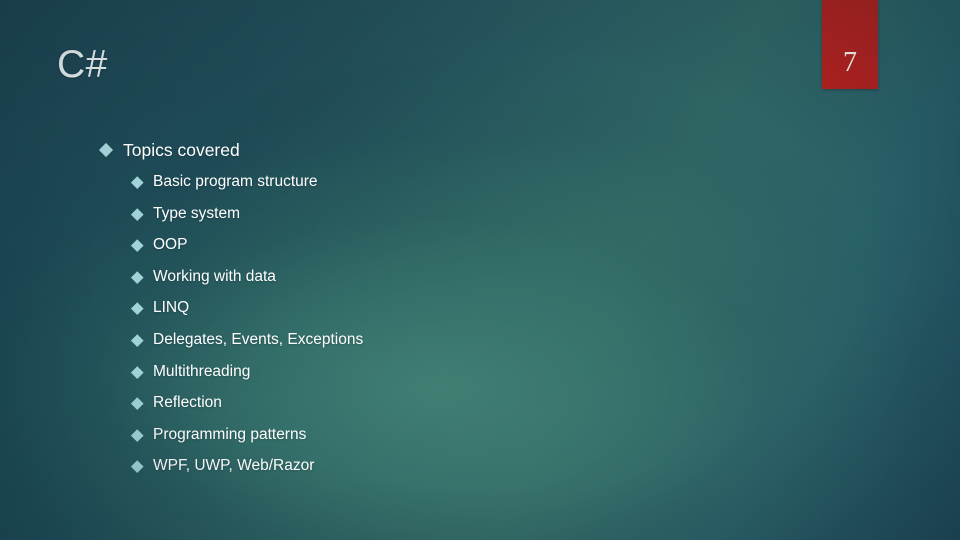 The image size is (960, 540). I want to click on bullet-item-reflection: Reflection, so click(176, 403).